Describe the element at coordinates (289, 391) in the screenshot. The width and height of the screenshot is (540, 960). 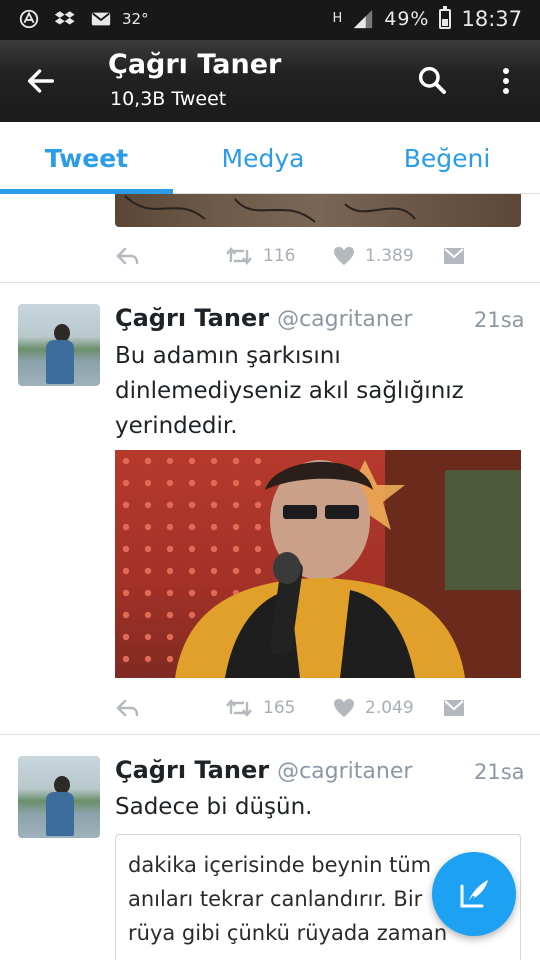
I see `tweet-text-line: dinlemediyseniz akıl sağlığınız` at that location.